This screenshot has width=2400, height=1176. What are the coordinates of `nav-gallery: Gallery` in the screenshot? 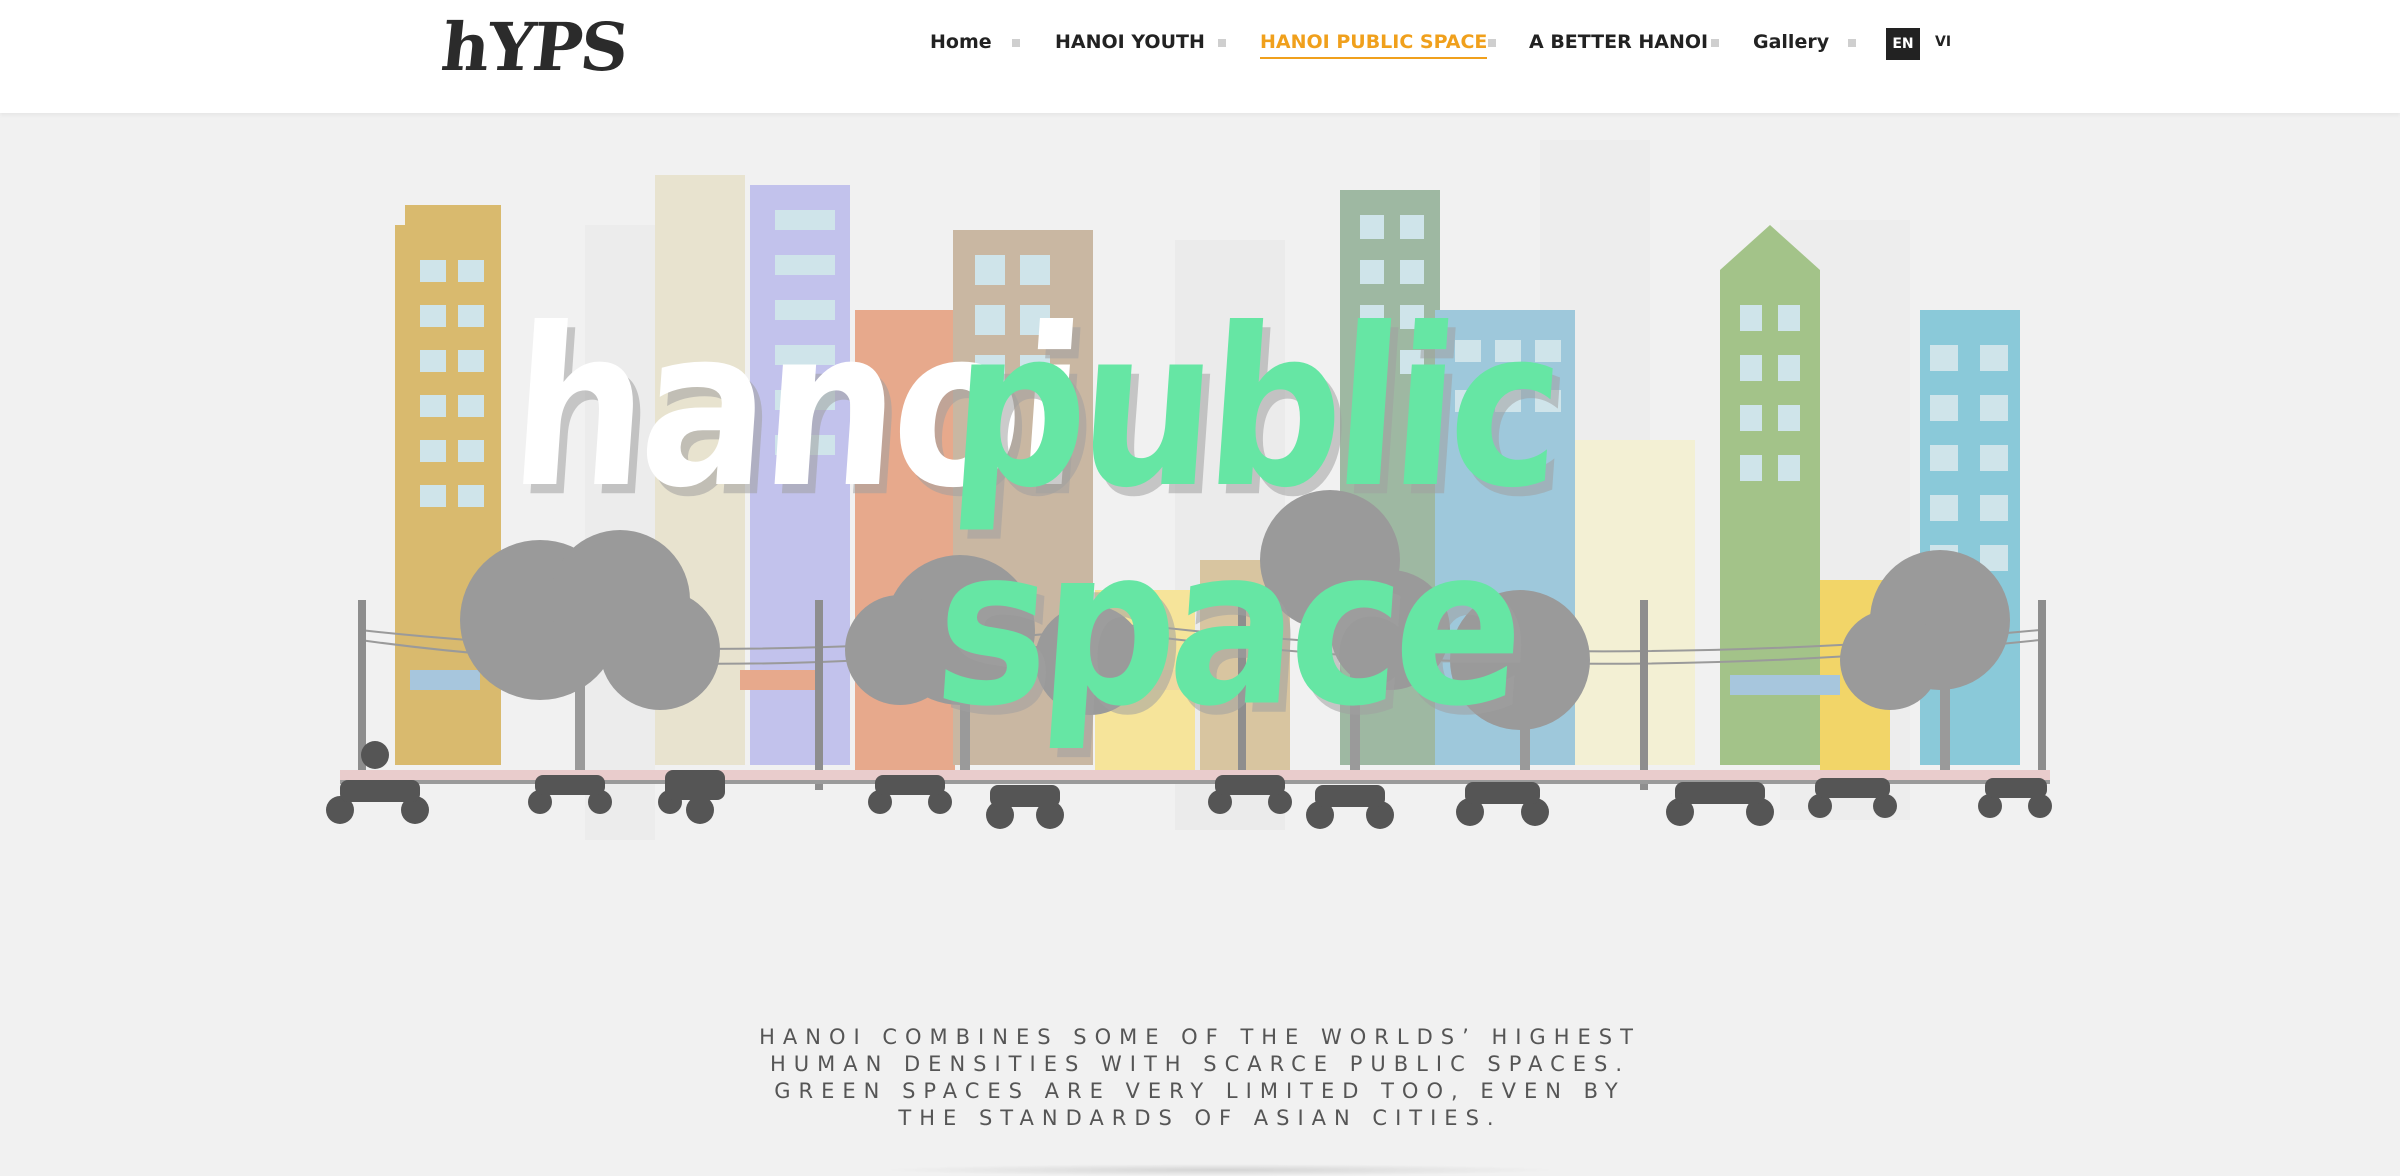 It's located at (1791, 42).